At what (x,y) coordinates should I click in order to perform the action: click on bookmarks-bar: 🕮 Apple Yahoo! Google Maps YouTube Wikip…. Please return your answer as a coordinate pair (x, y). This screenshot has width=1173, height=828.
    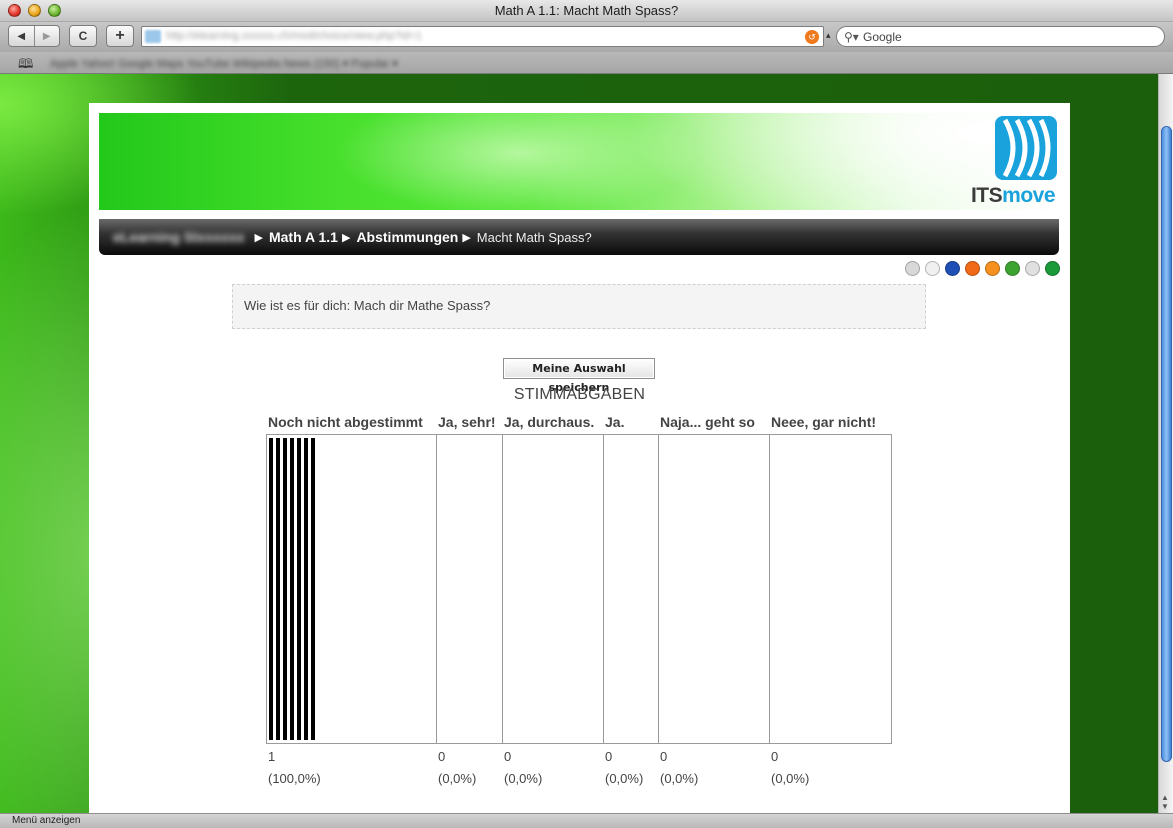
    Looking at the image, I should click on (586, 63).